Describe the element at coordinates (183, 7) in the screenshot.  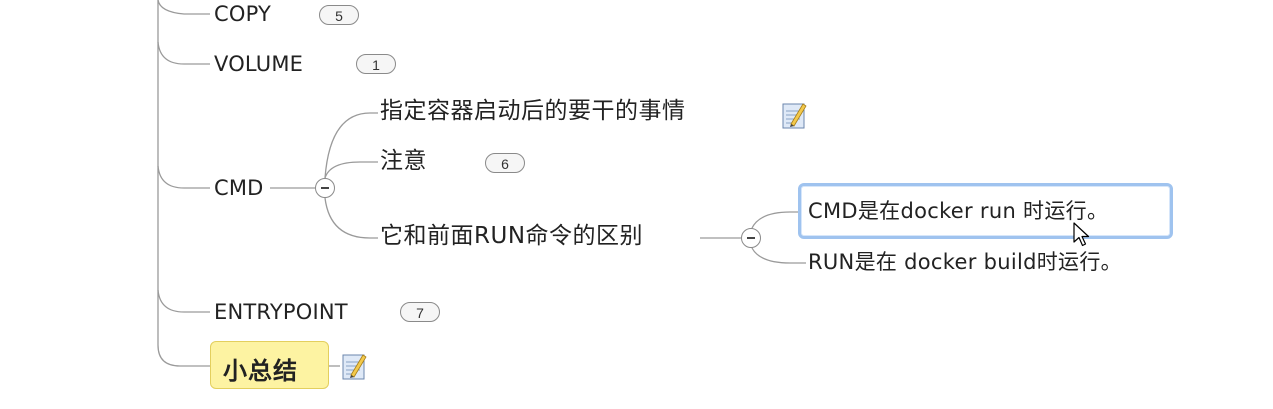
I see `branch-copy` at that location.